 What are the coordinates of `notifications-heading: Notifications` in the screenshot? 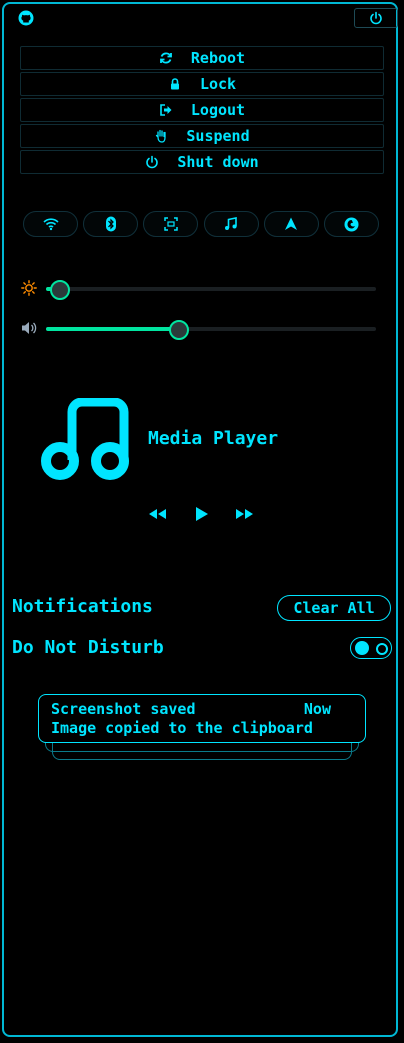 It's located at (82, 606).